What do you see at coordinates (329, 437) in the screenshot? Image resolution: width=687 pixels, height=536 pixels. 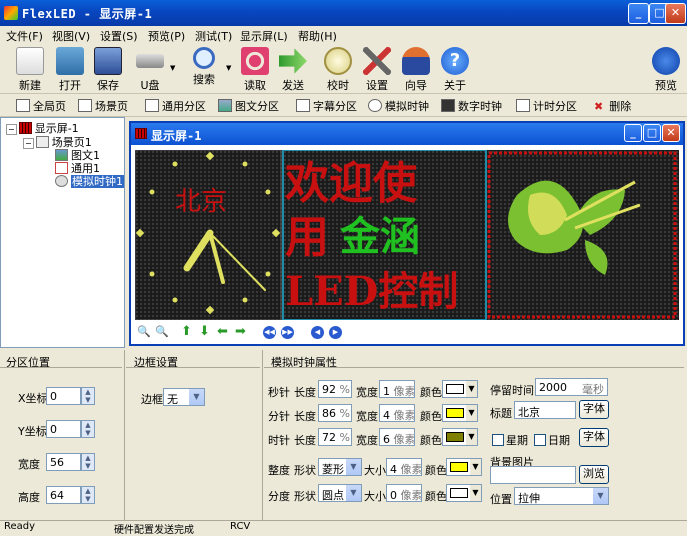 I see `hour-length-value: 72` at bounding box center [329, 437].